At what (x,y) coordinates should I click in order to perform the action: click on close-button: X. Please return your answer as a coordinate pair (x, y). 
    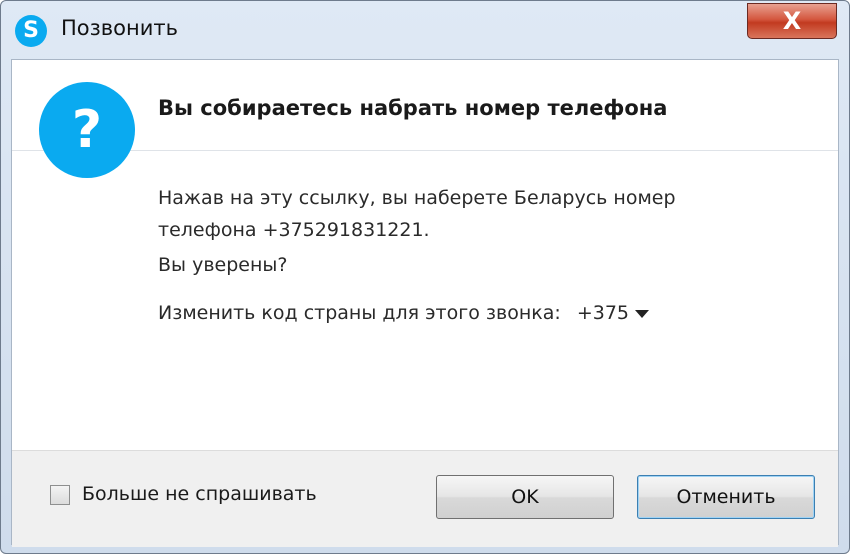
    Looking at the image, I should click on (792, 21).